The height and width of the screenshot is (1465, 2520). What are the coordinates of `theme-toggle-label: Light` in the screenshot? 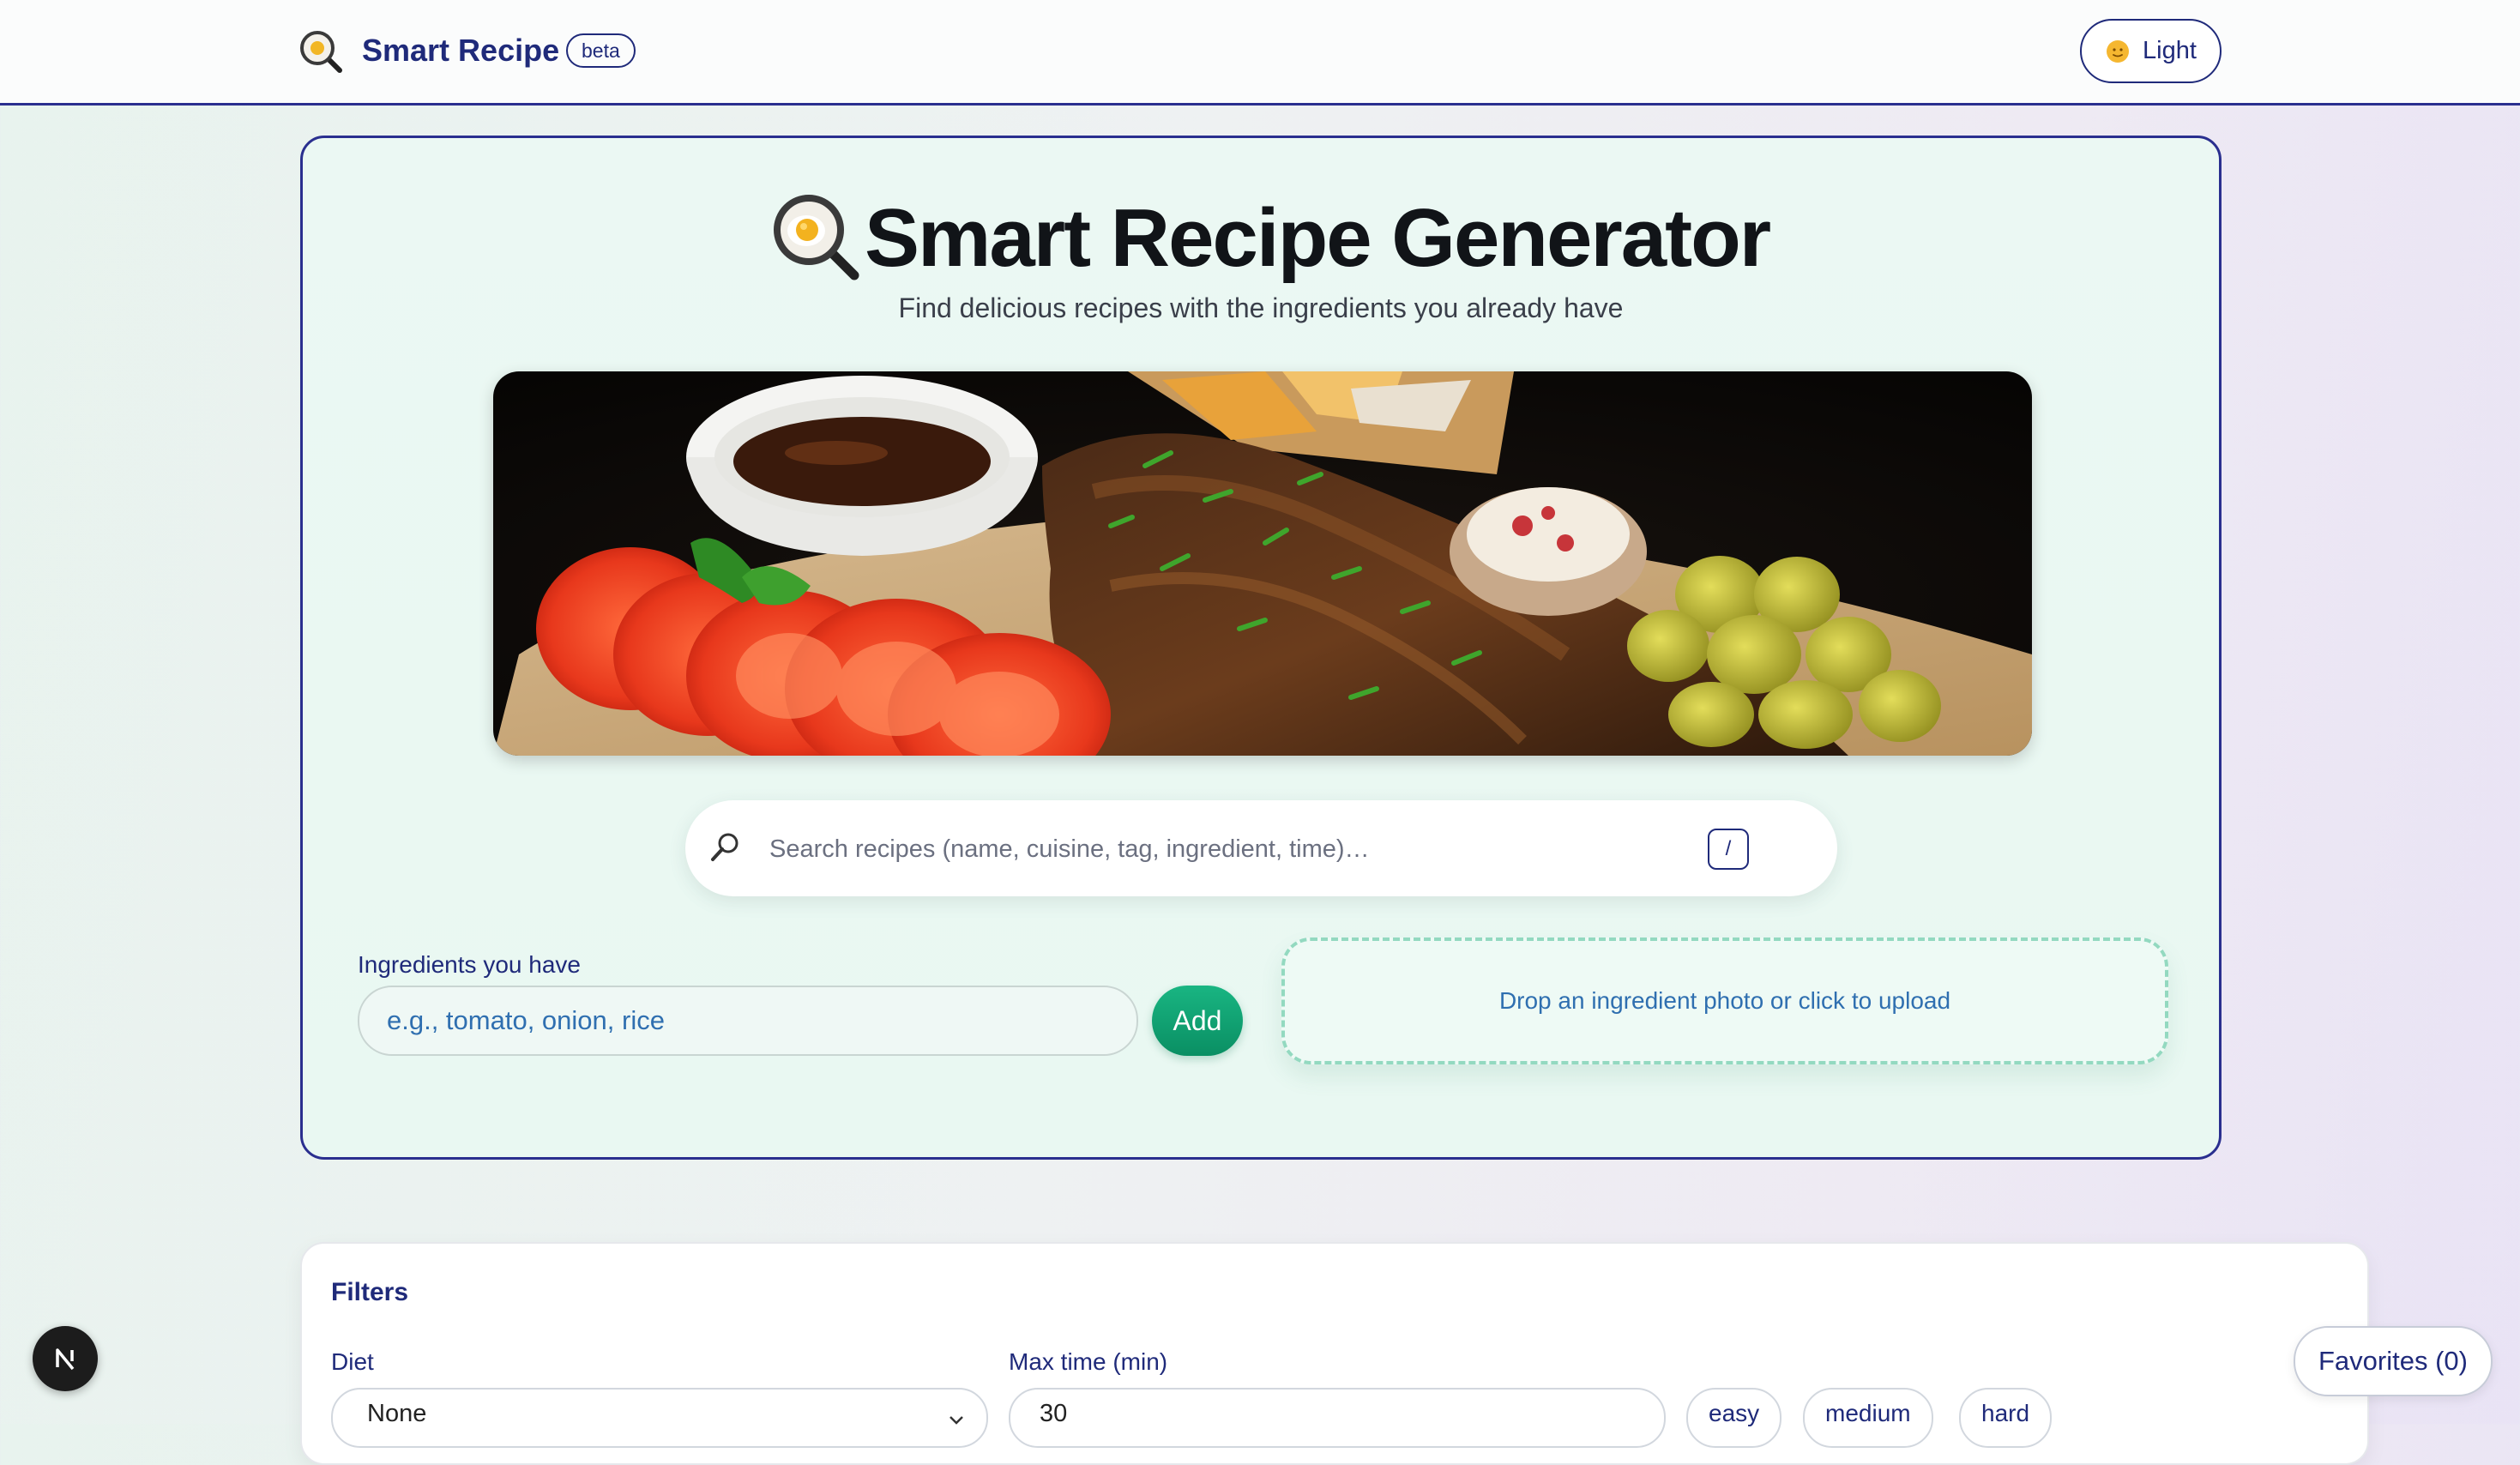 It's located at (2170, 50).